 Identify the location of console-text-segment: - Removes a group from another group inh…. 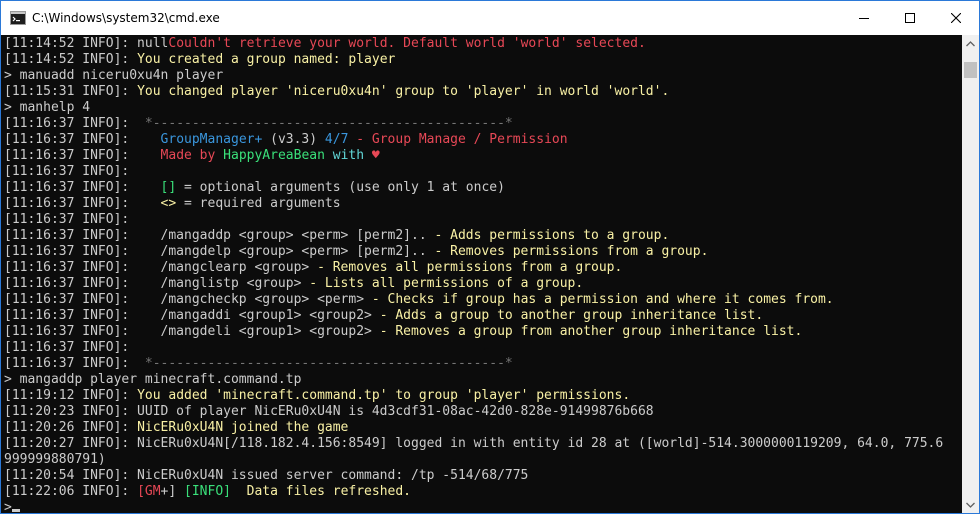
(591, 331).